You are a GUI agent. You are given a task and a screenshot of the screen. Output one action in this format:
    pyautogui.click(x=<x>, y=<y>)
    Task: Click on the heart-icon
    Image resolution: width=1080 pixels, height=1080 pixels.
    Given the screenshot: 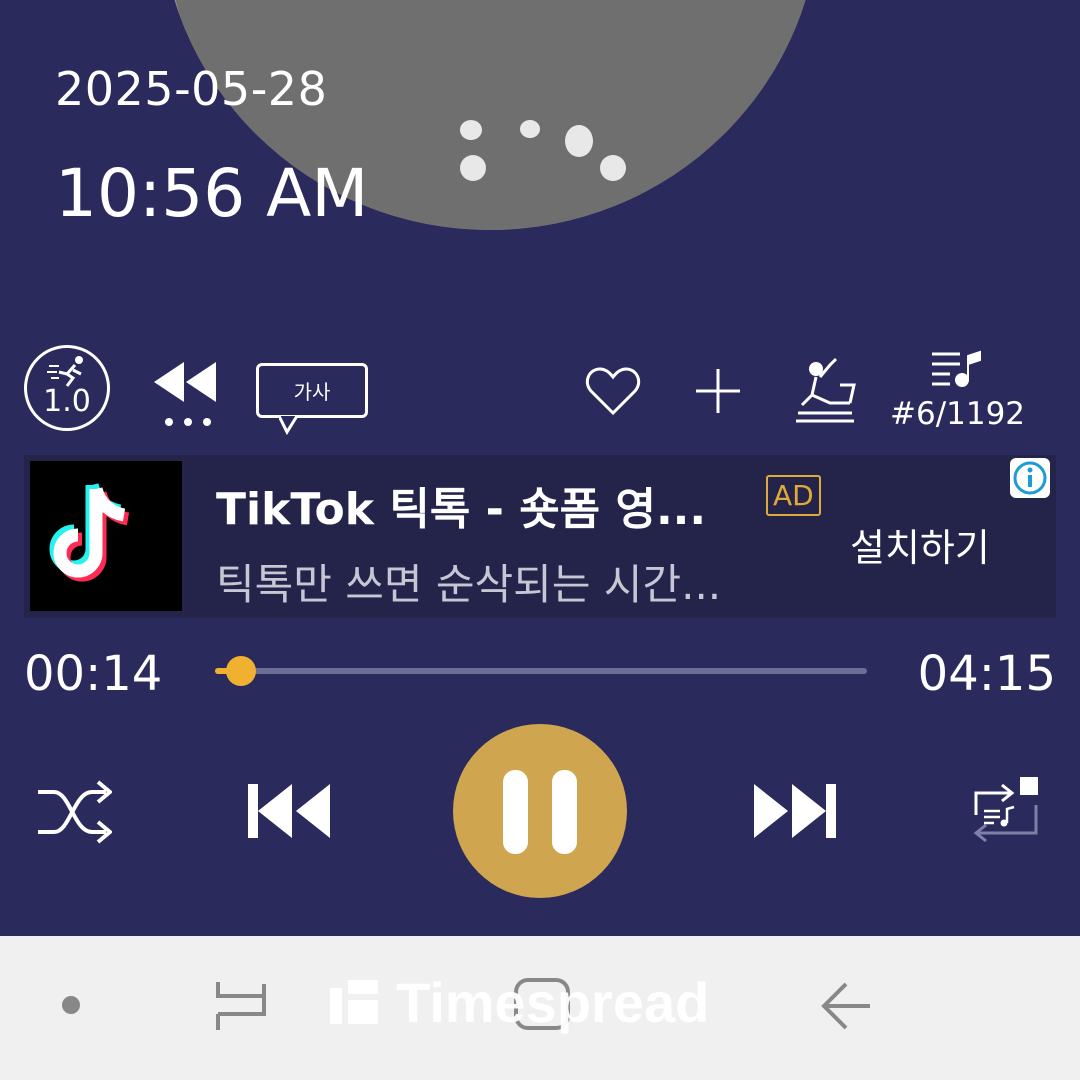 What is the action you would take?
    pyautogui.click(x=613, y=393)
    